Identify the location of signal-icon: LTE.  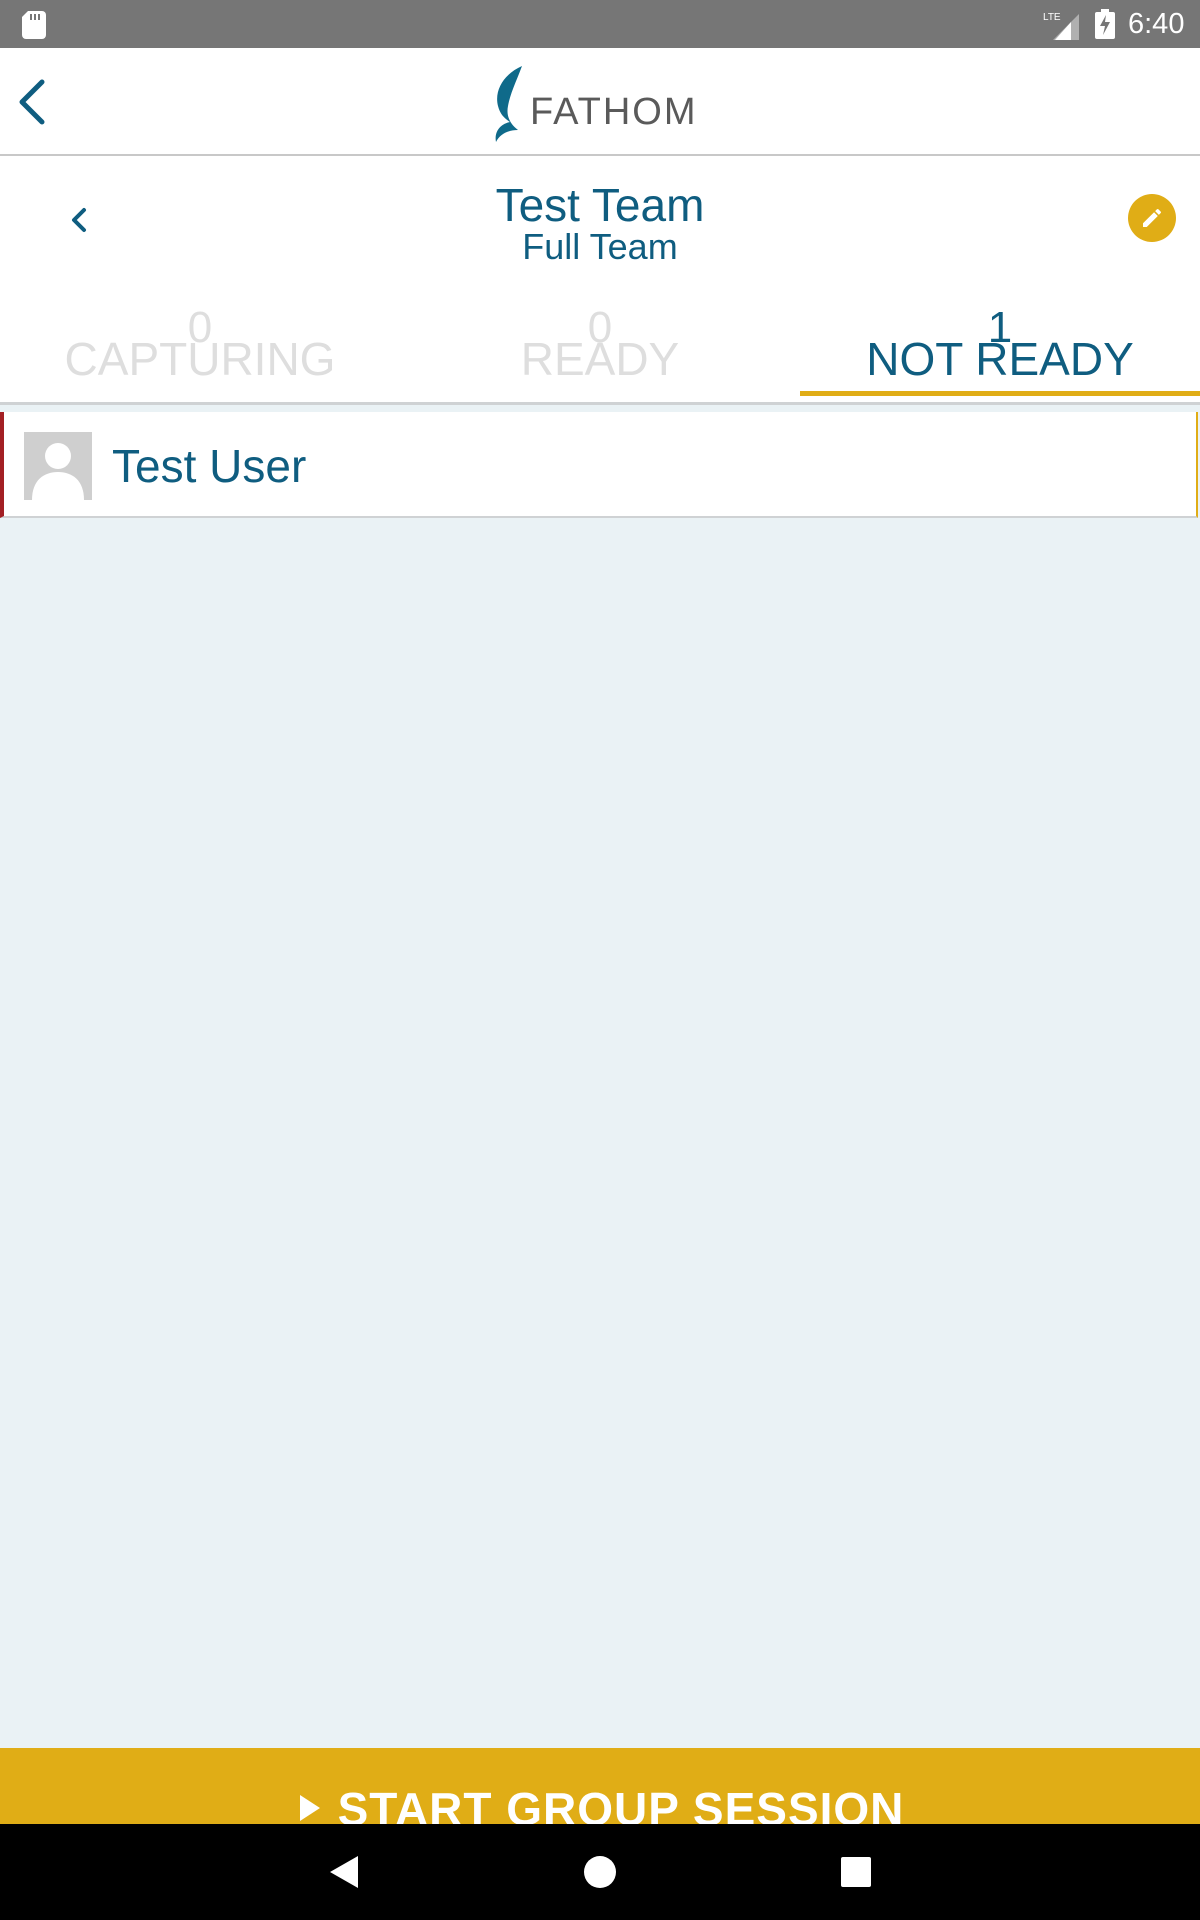
(1061, 26).